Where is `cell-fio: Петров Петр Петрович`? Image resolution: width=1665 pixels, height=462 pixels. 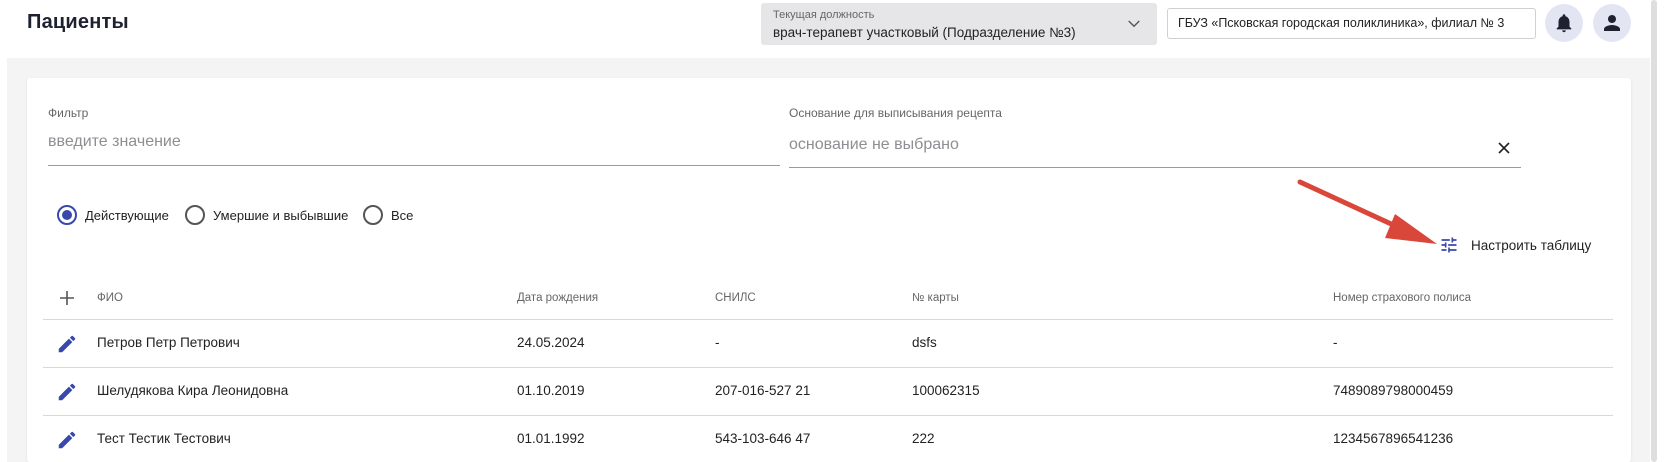
cell-fio: Петров Петр Петрович is located at coordinates (168, 342).